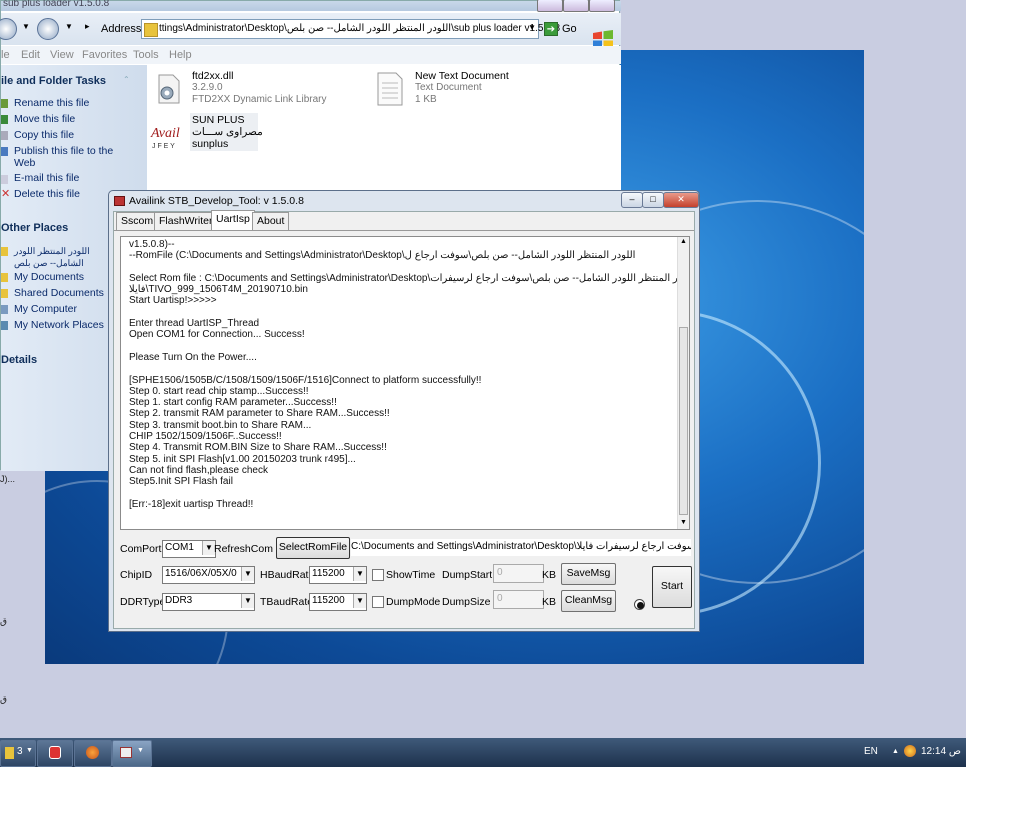  What do you see at coordinates (4, 151) in the screenshot?
I see `publish-icon` at bounding box center [4, 151].